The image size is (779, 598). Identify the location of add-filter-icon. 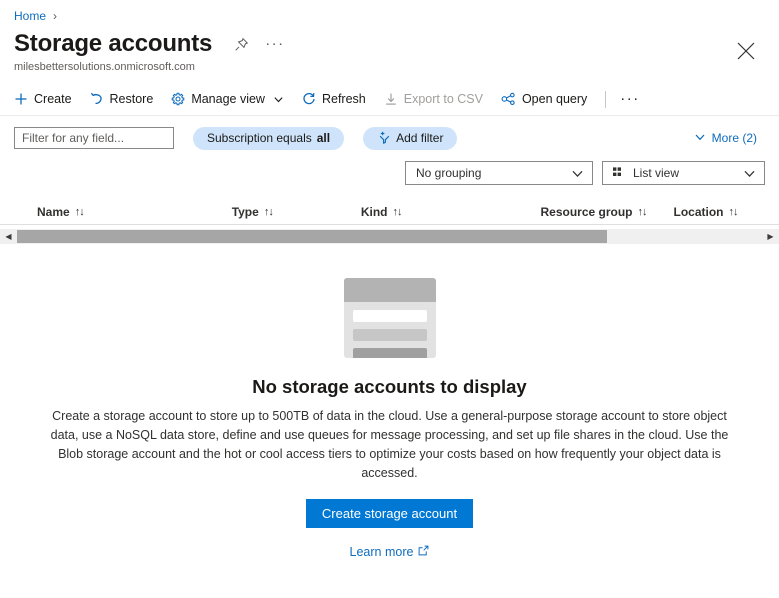
(384, 138).